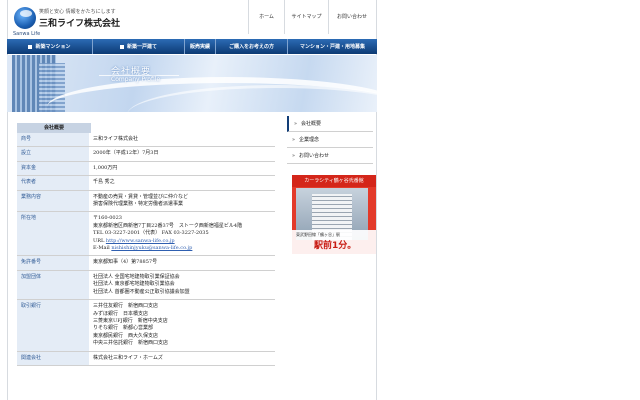 This screenshot has height=400, width=640. Describe the element at coordinates (141, 47) in the screenshot. I see `main-nav-label: 新築一戸建て` at that location.